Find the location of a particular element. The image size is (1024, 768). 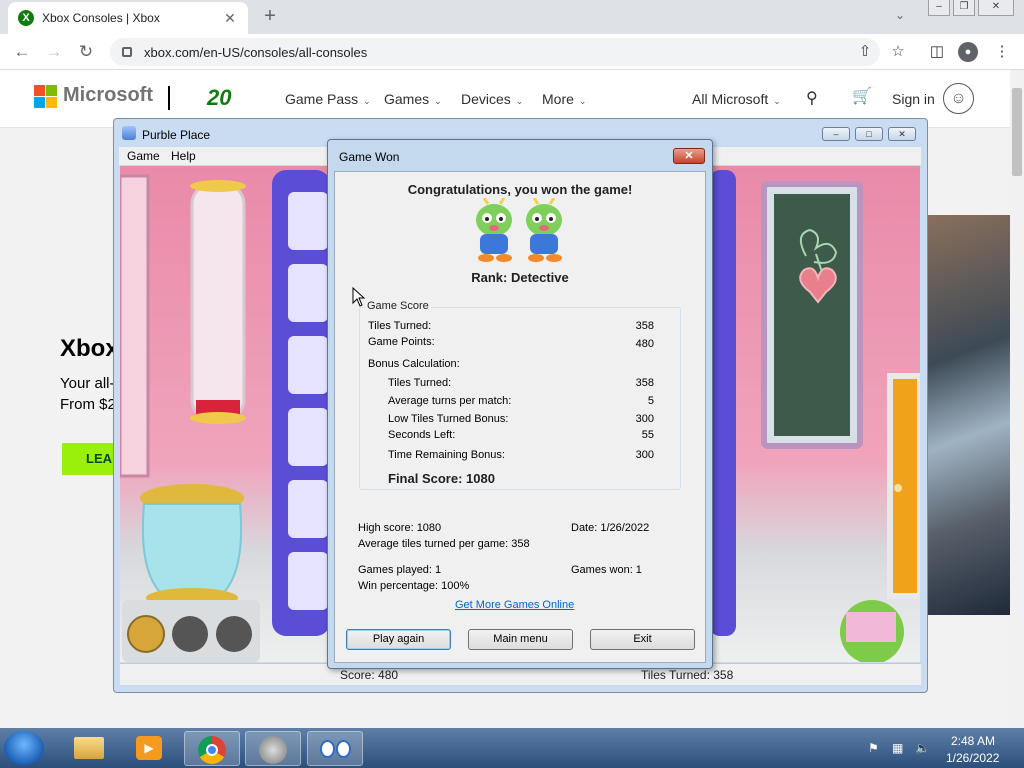

hero-price: From $2 is located at coordinates (88, 404).